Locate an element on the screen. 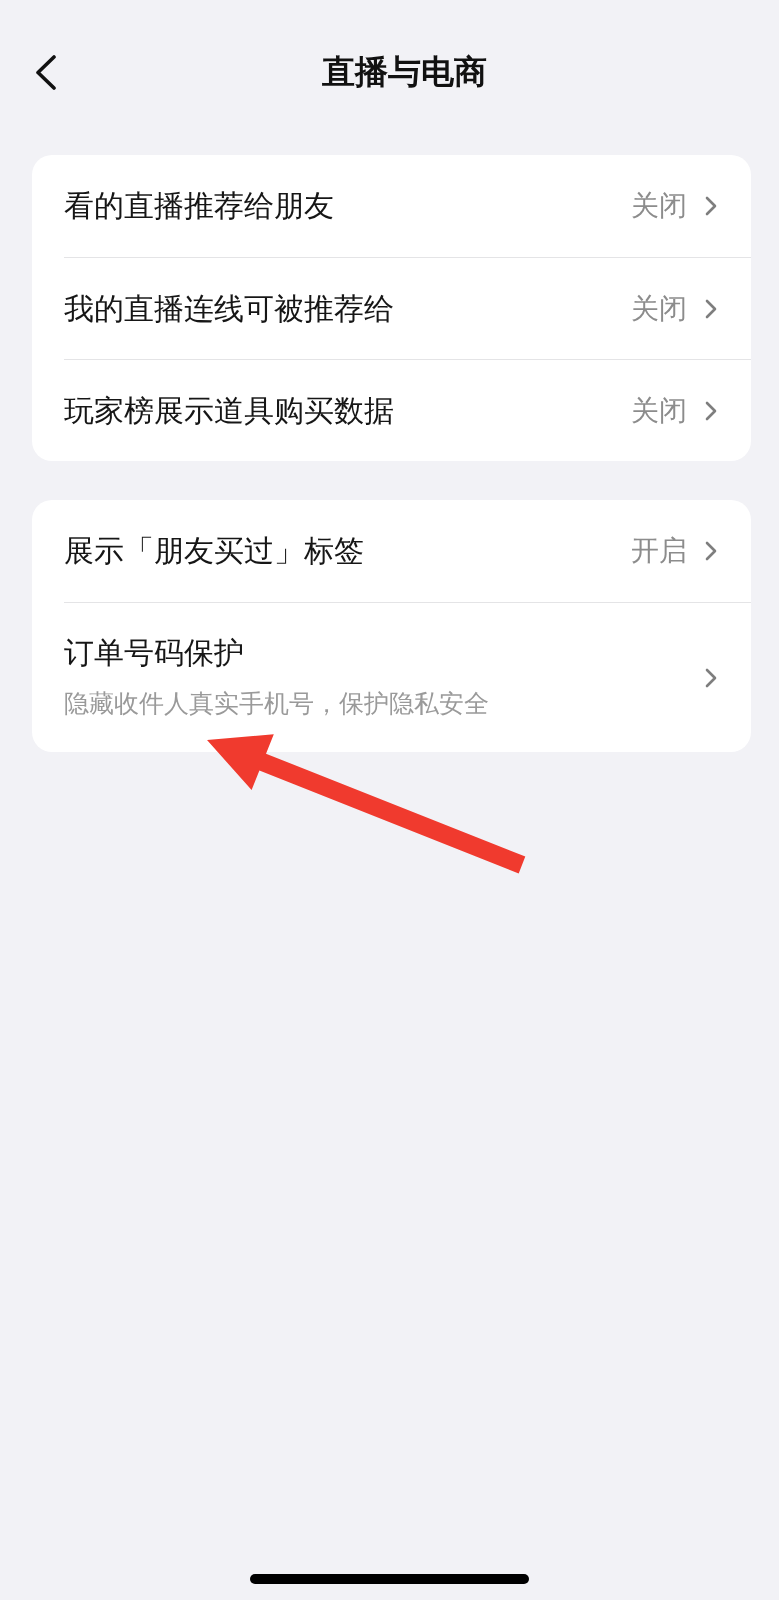 The width and height of the screenshot is (779, 1600). settings-row: 我的直播连线可被推荐给 关闭 is located at coordinates (407, 308).